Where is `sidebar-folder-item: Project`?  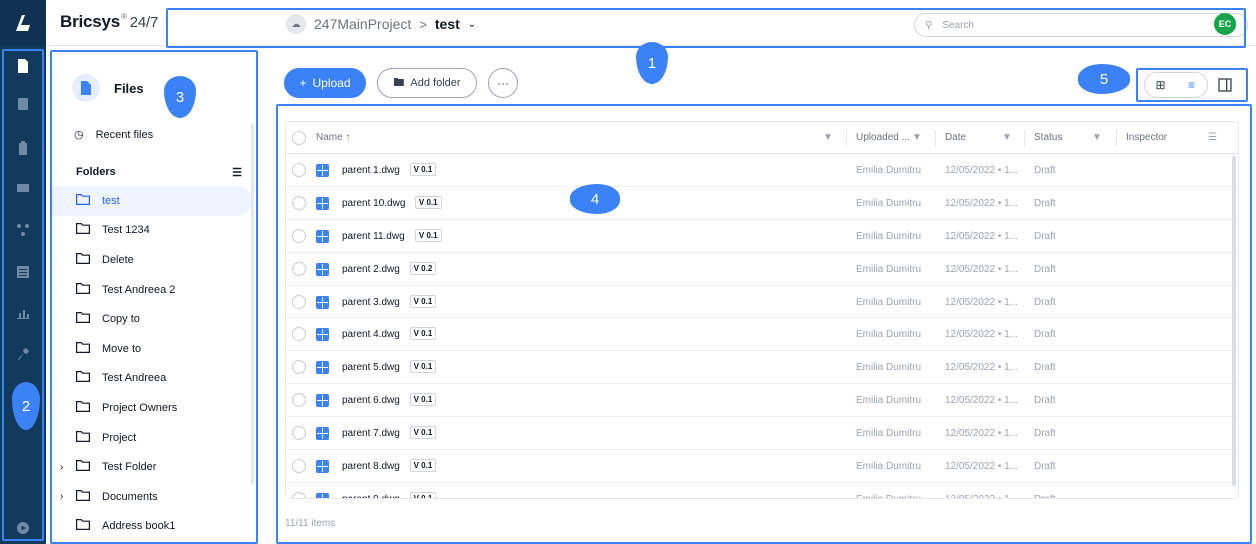
sidebar-folder-item: Project is located at coordinates (152, 438).